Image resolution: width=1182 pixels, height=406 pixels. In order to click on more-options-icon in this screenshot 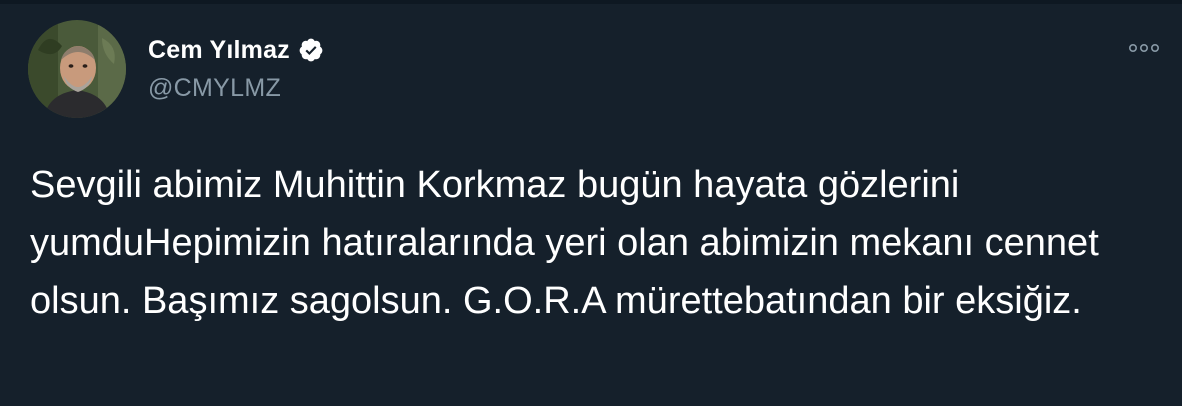, I will do `click(1143, 48)`.